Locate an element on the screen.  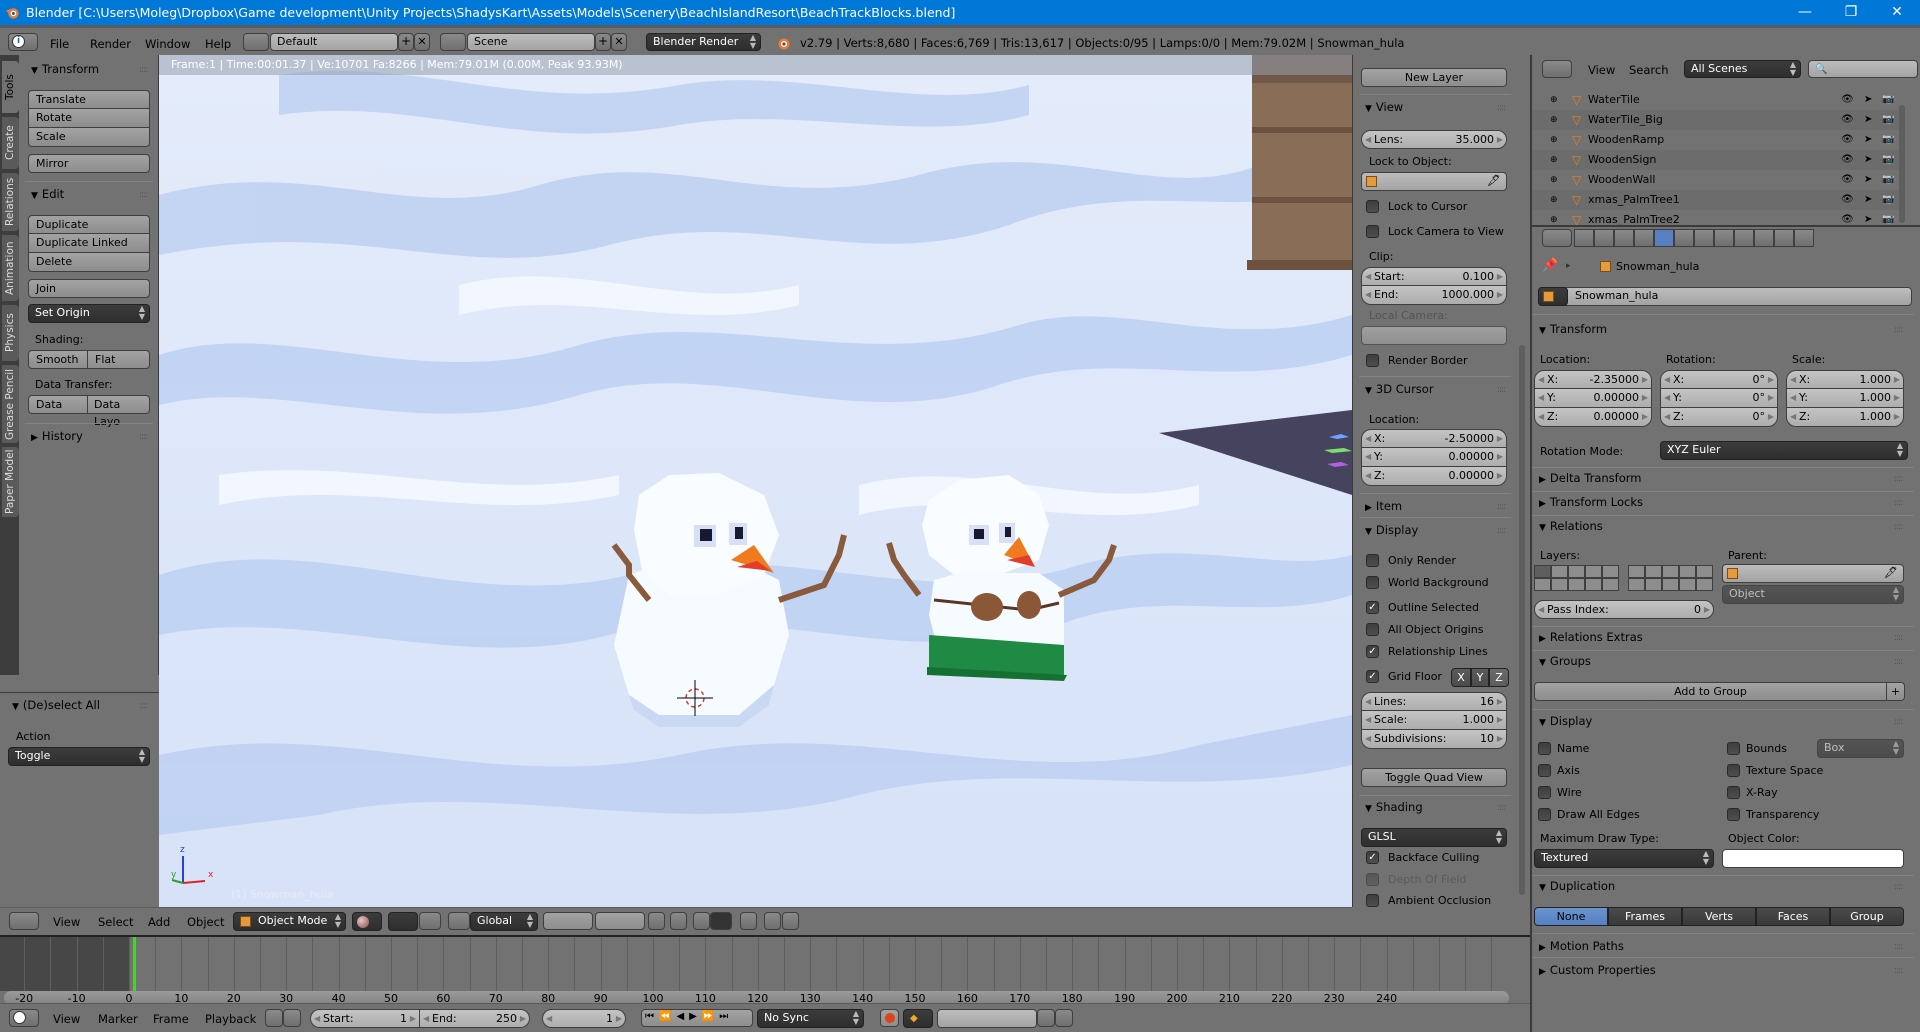
panel-header-view: ▼ View is located at coordinates (1384, 107).